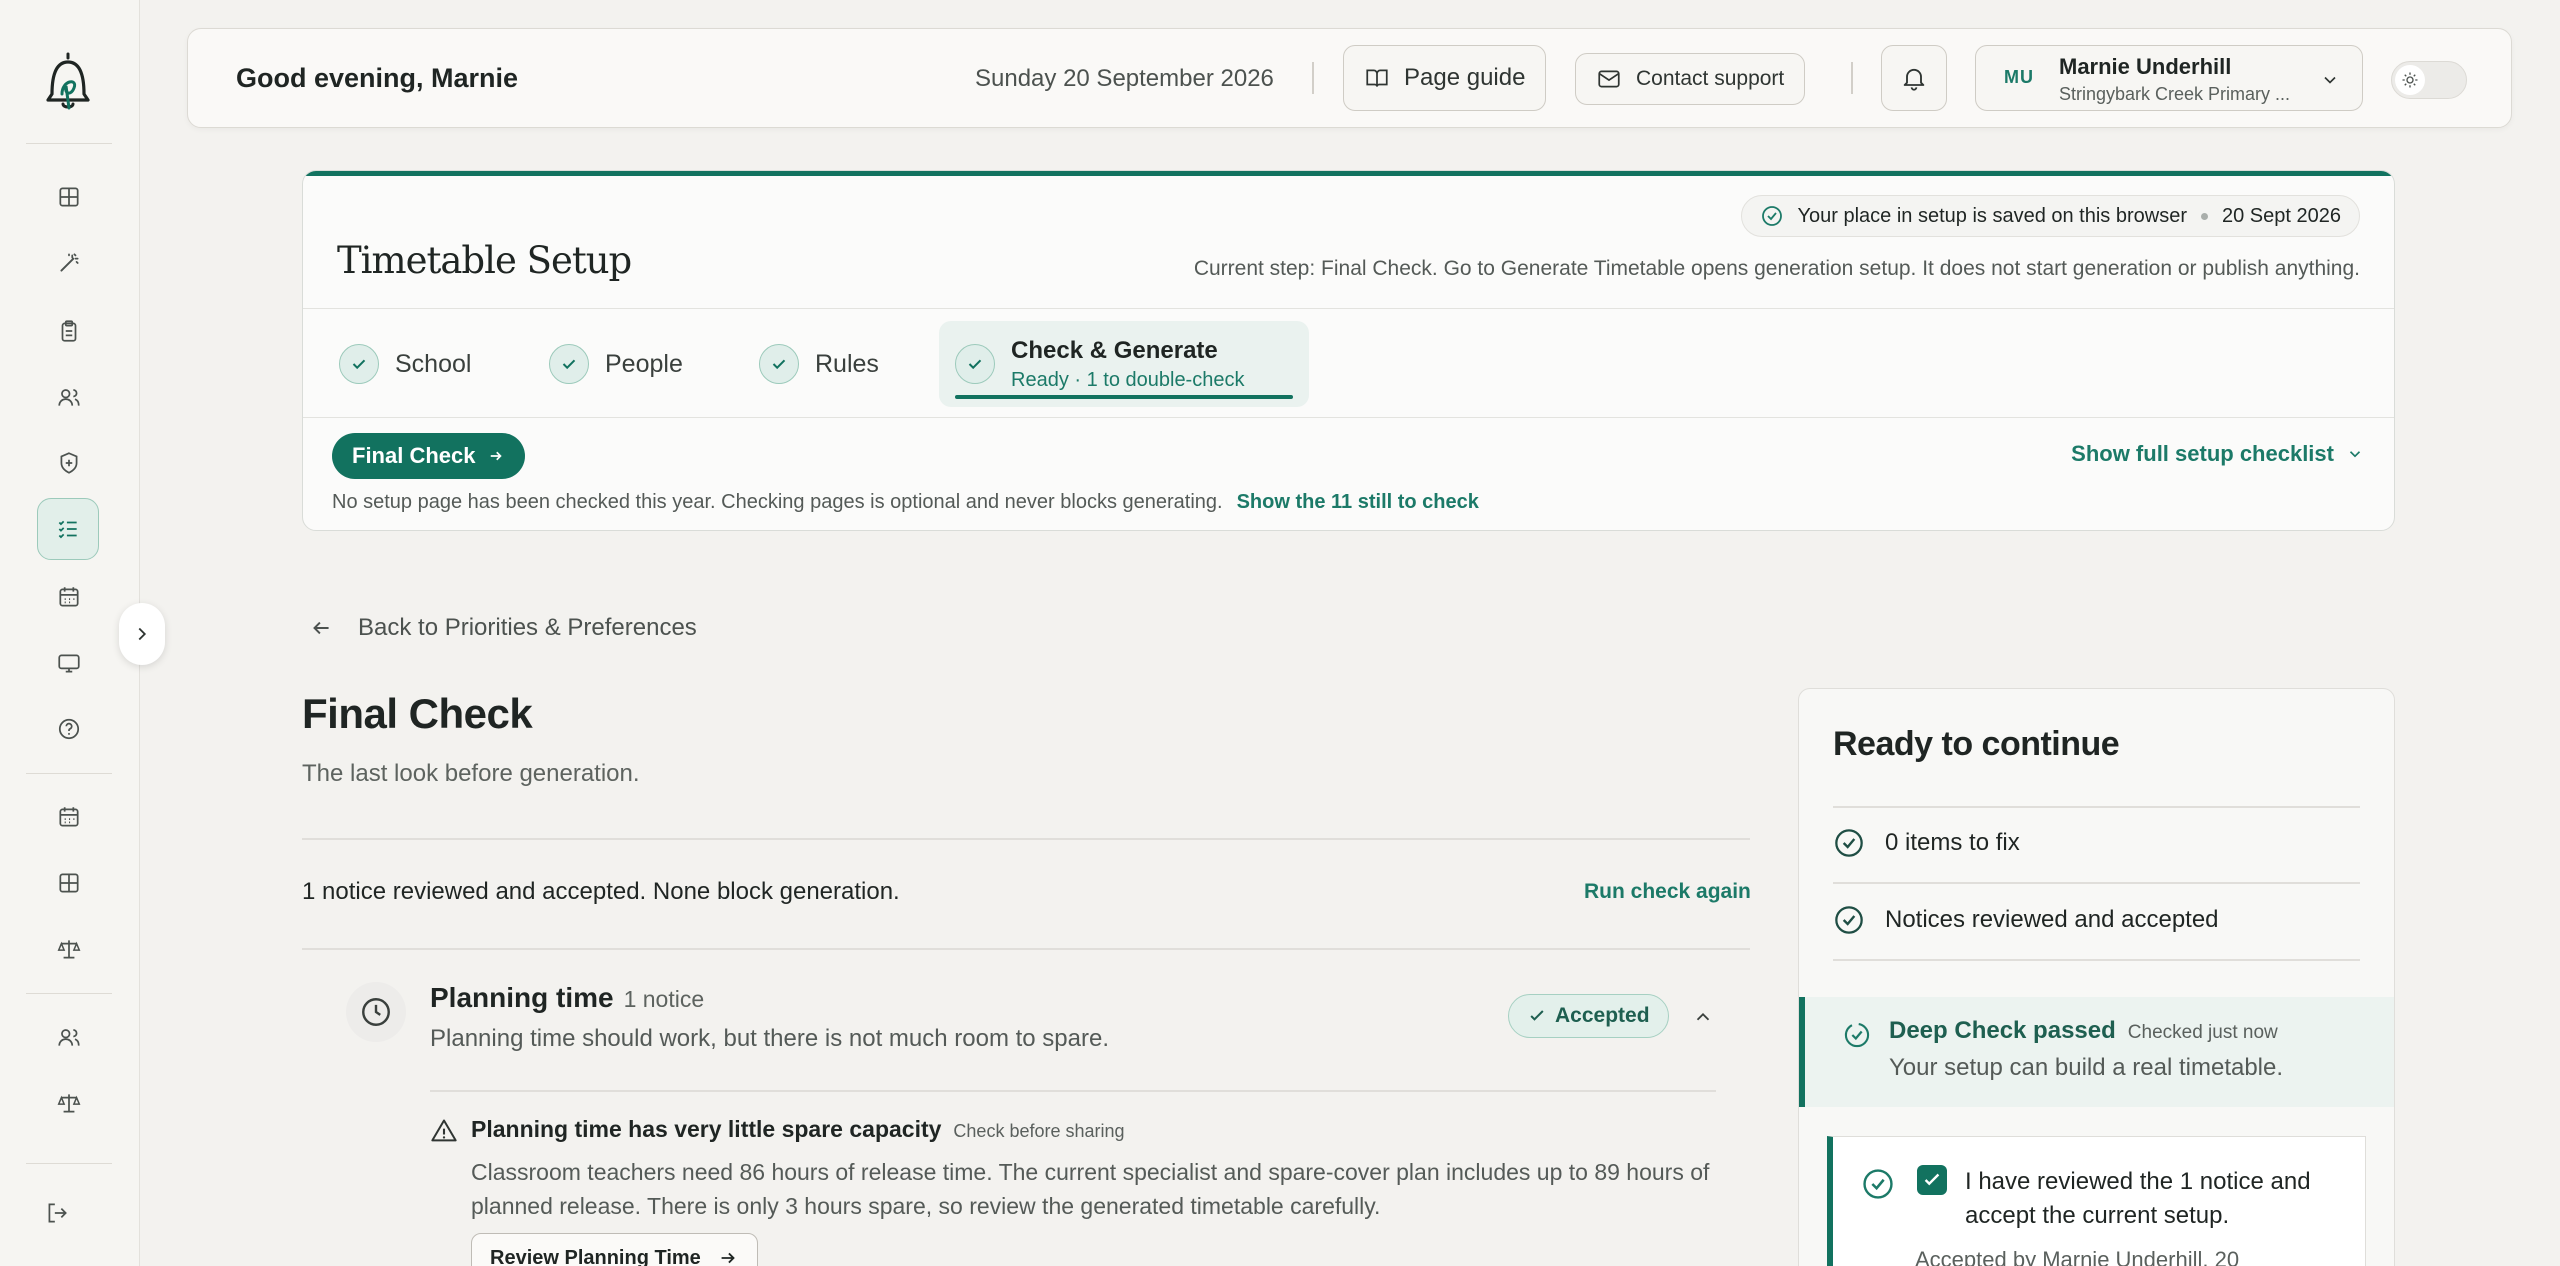 This screenshot has height=1266, width=2560. I want to click on back-link: Back to Priorities & Preferences, so click(502, 628).